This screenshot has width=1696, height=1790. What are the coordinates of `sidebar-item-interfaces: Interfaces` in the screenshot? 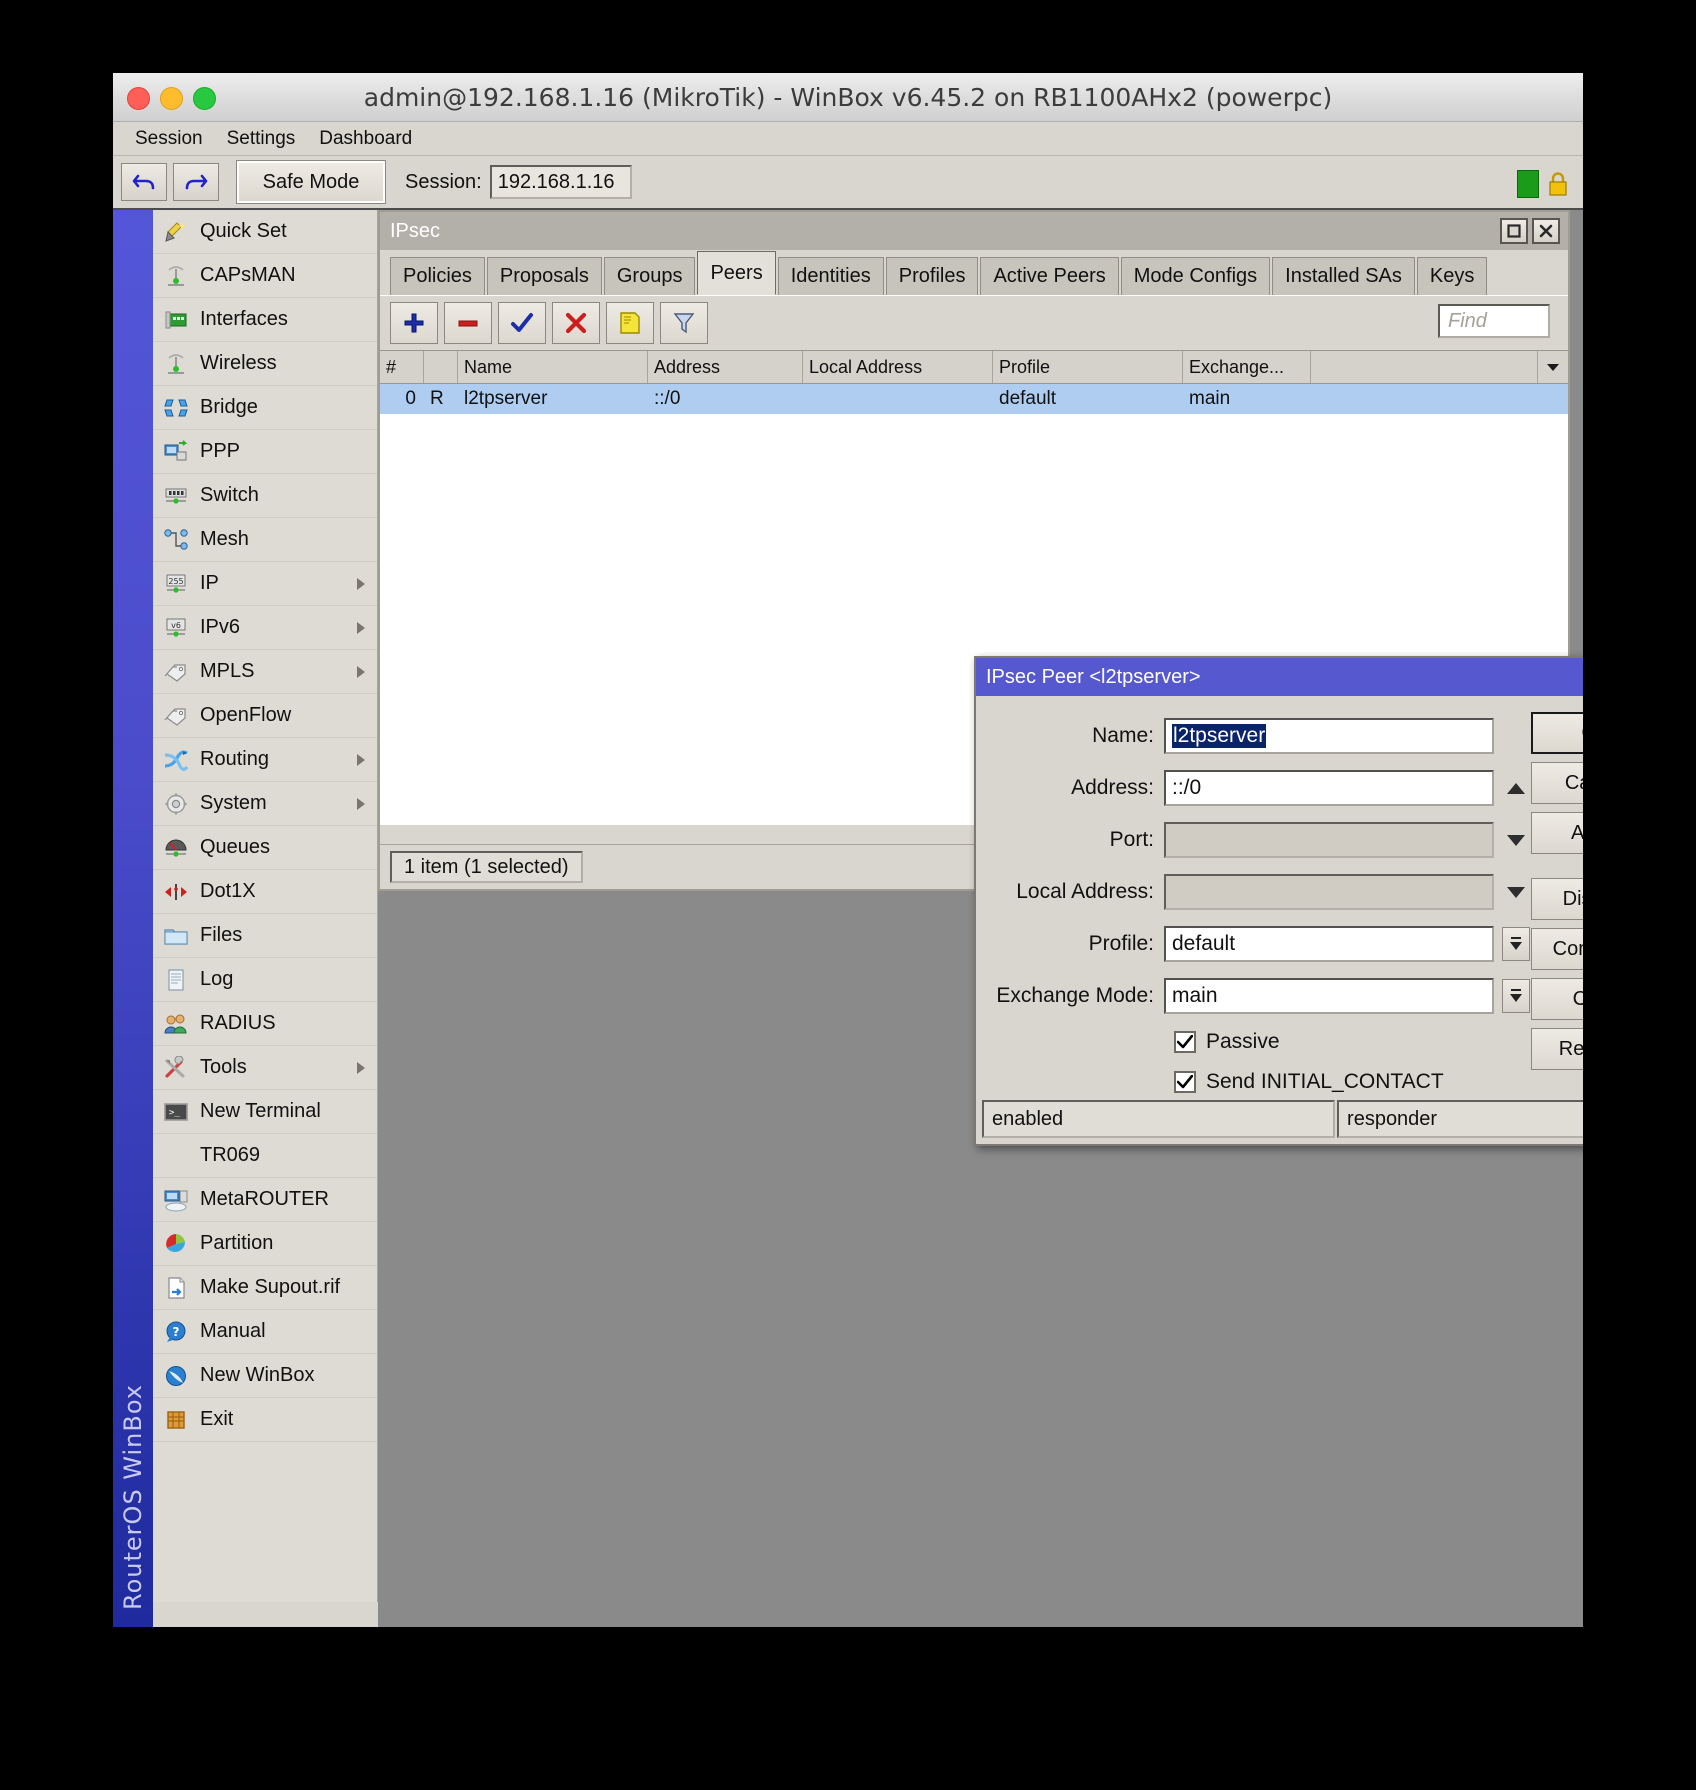 It's located at (265, 320).